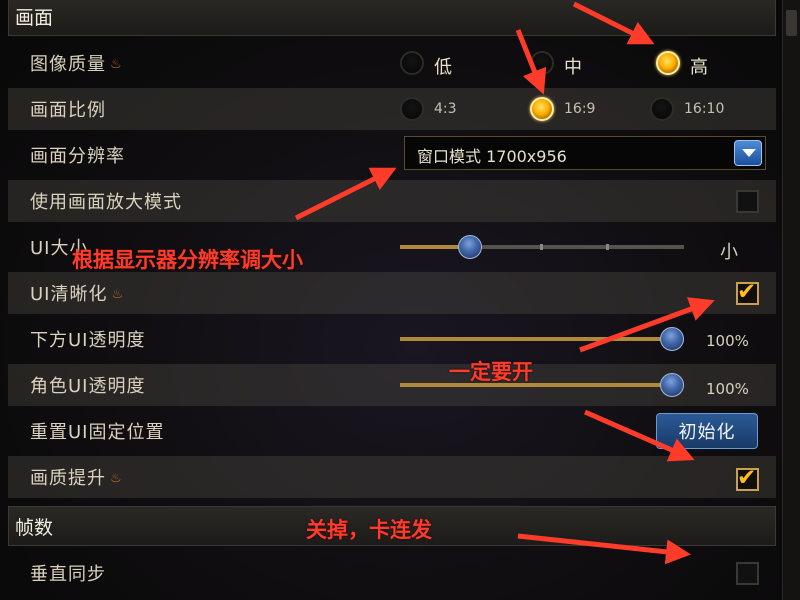  Describe the element at coordinates (76, 64) in the screenshot. I see `image-quality-label: 图像质量 ♨` at that location.